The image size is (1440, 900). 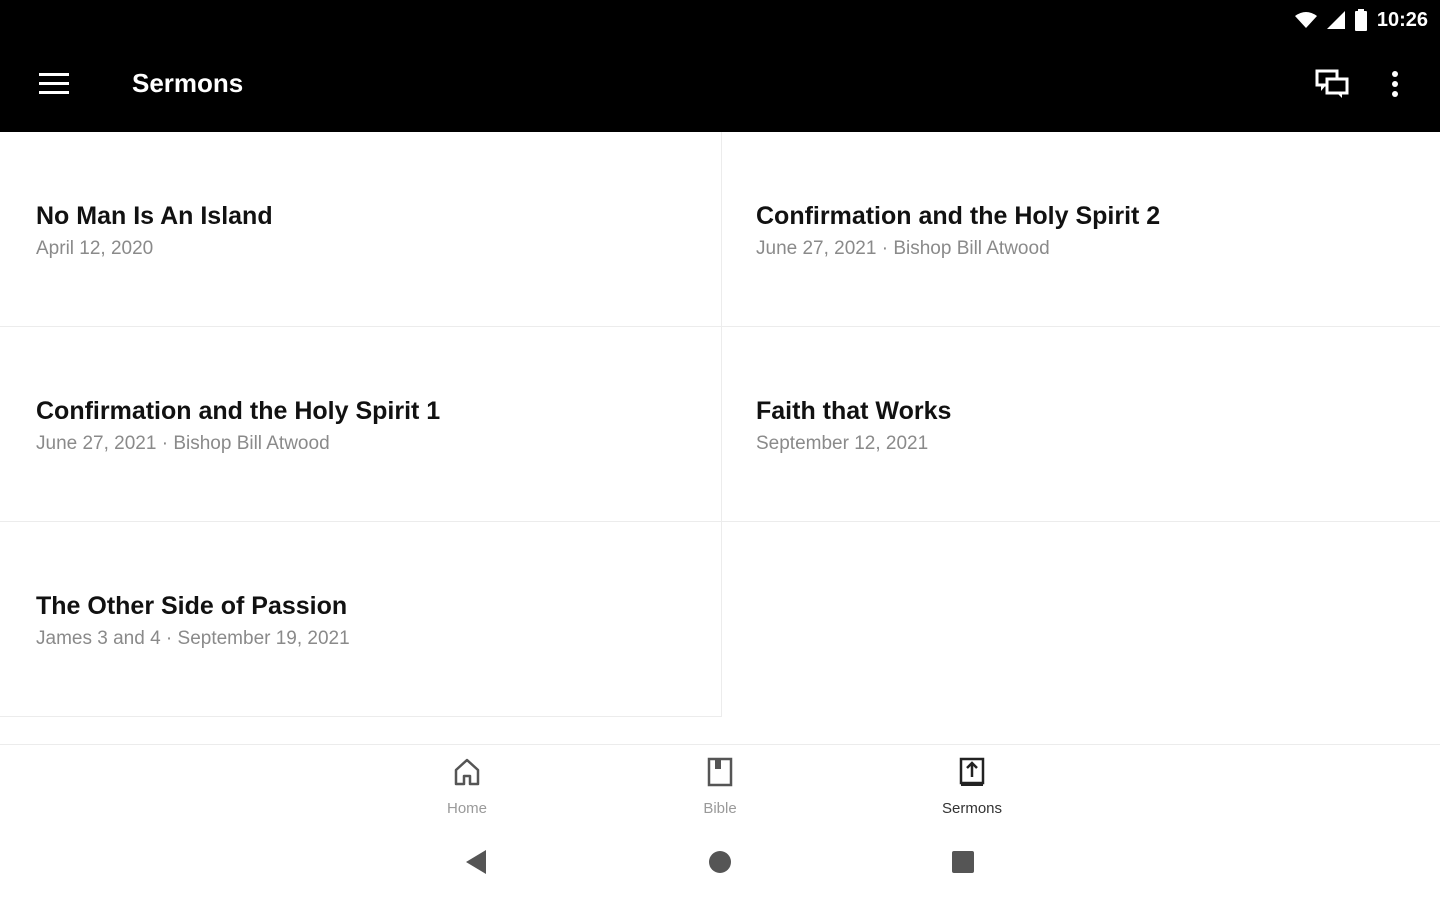 What do you see at coordinates (1360, 20) in the screenshot?
I see `battery-icon` at bounding box center [1360, 20].